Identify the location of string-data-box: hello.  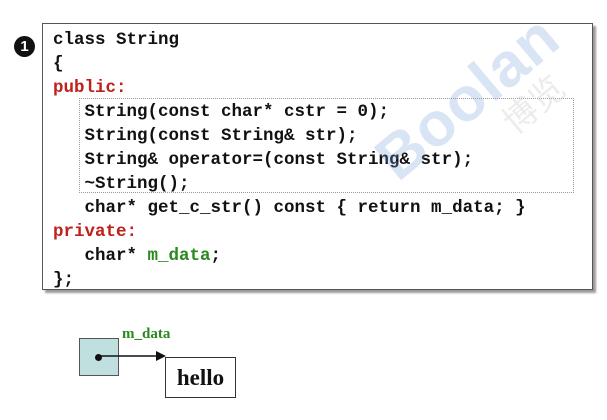
(200, 377).